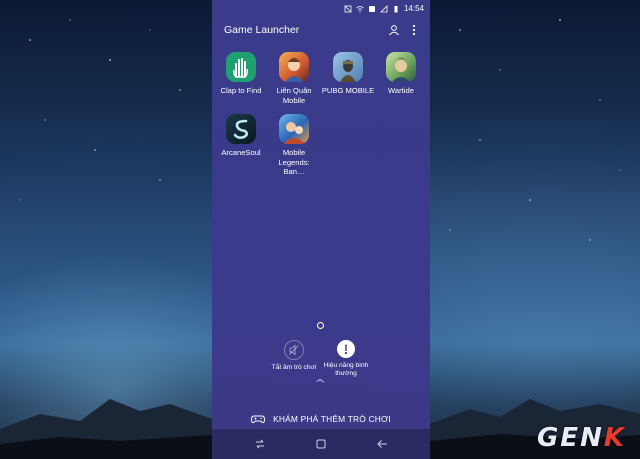 The height and width of the screenshot is (459, 640). Describe the element at coordinates (294, 367) in the screenshot. I see `mute-label: Tắt âm trò chơi` at that location.